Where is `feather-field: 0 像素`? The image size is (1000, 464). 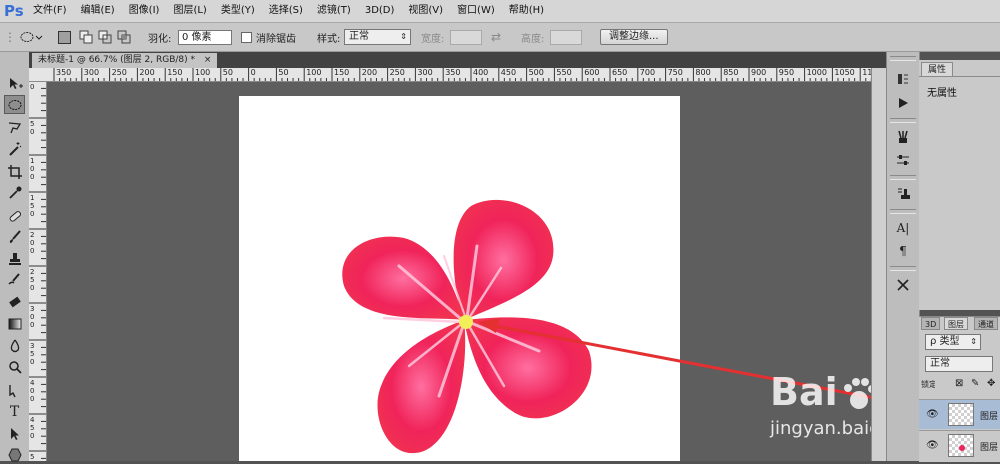
feather-field: 0 像素 is located at coordinates (205, 37).